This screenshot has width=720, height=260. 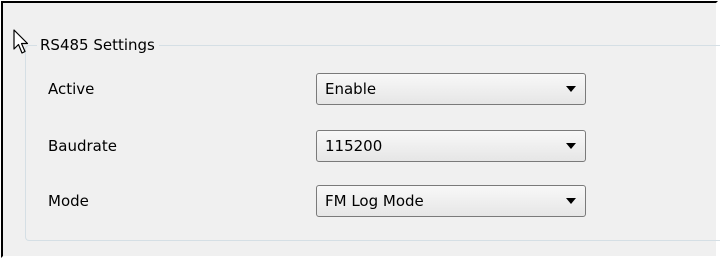 I want to click on baudrate-label: Baudrate, so click(x=82, y=146).